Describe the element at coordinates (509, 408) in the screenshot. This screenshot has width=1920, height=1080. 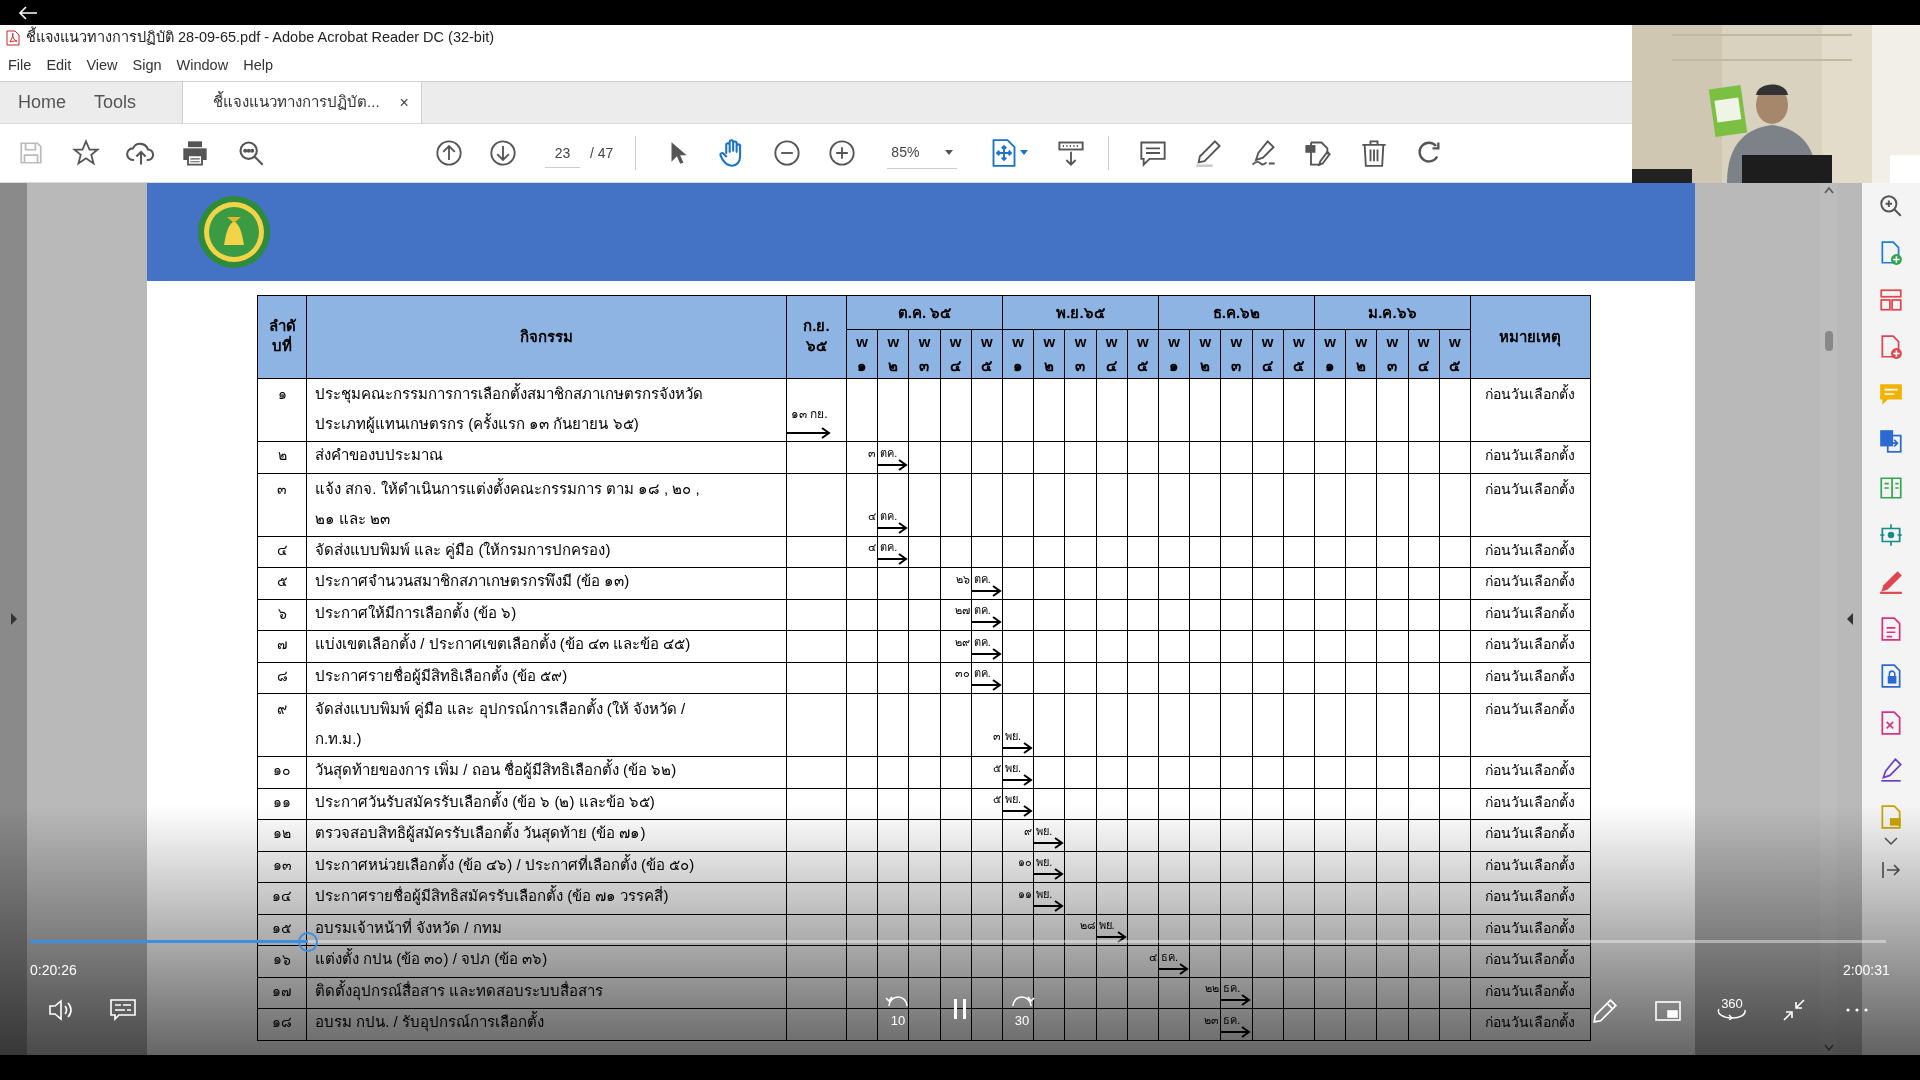
I see `activity-text: ประชุมคณะกรรมการการเลือกตั้งสมาชิกสภาเกษตรกรจังหวัด ประเภทผู้แทนเกษตรกร (ครั้งแรก ๑๓ กันยายน ๖๕)` at that location.